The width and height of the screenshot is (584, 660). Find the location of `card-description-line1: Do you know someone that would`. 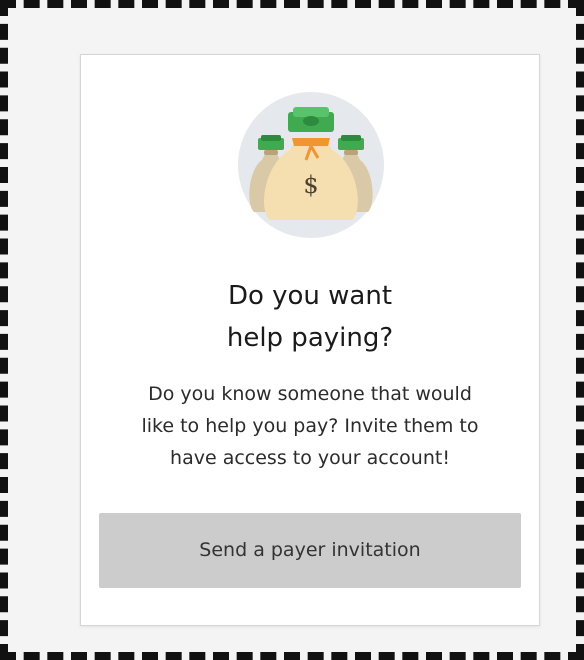

card-description-line1: Do you know someone that would is located at coordinates (310, 394).